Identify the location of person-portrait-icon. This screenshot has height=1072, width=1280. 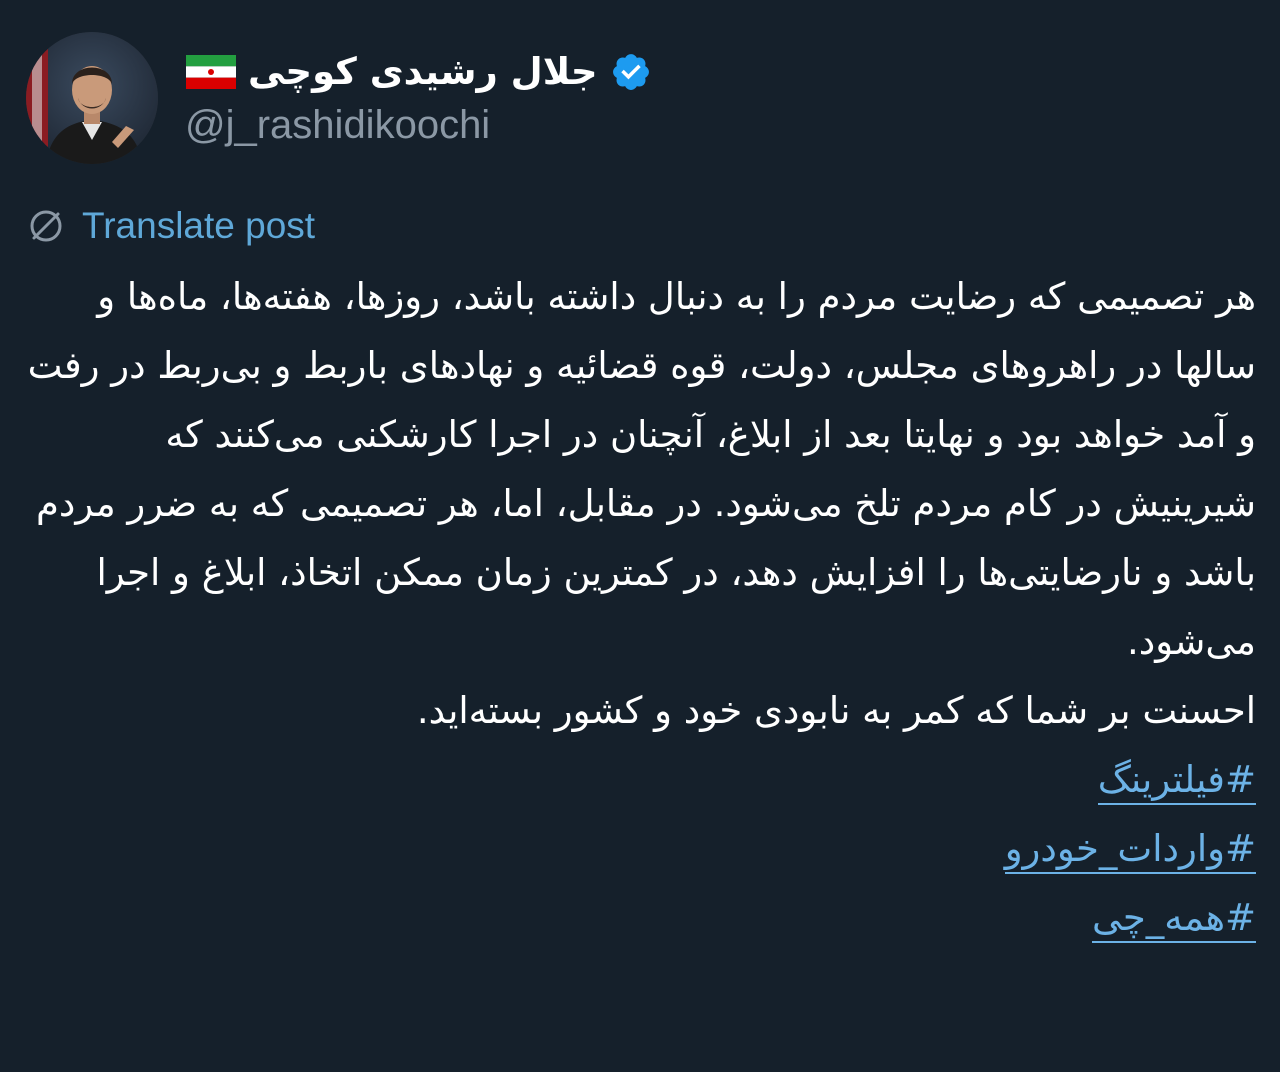
(92, 98).